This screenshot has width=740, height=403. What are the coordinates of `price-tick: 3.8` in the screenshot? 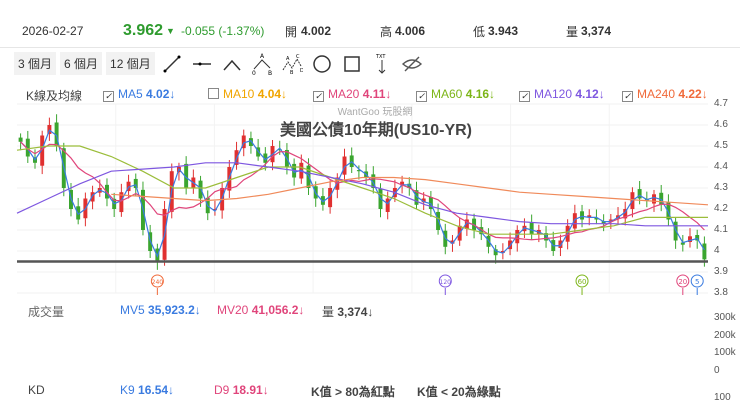 It's located at (721, 292).